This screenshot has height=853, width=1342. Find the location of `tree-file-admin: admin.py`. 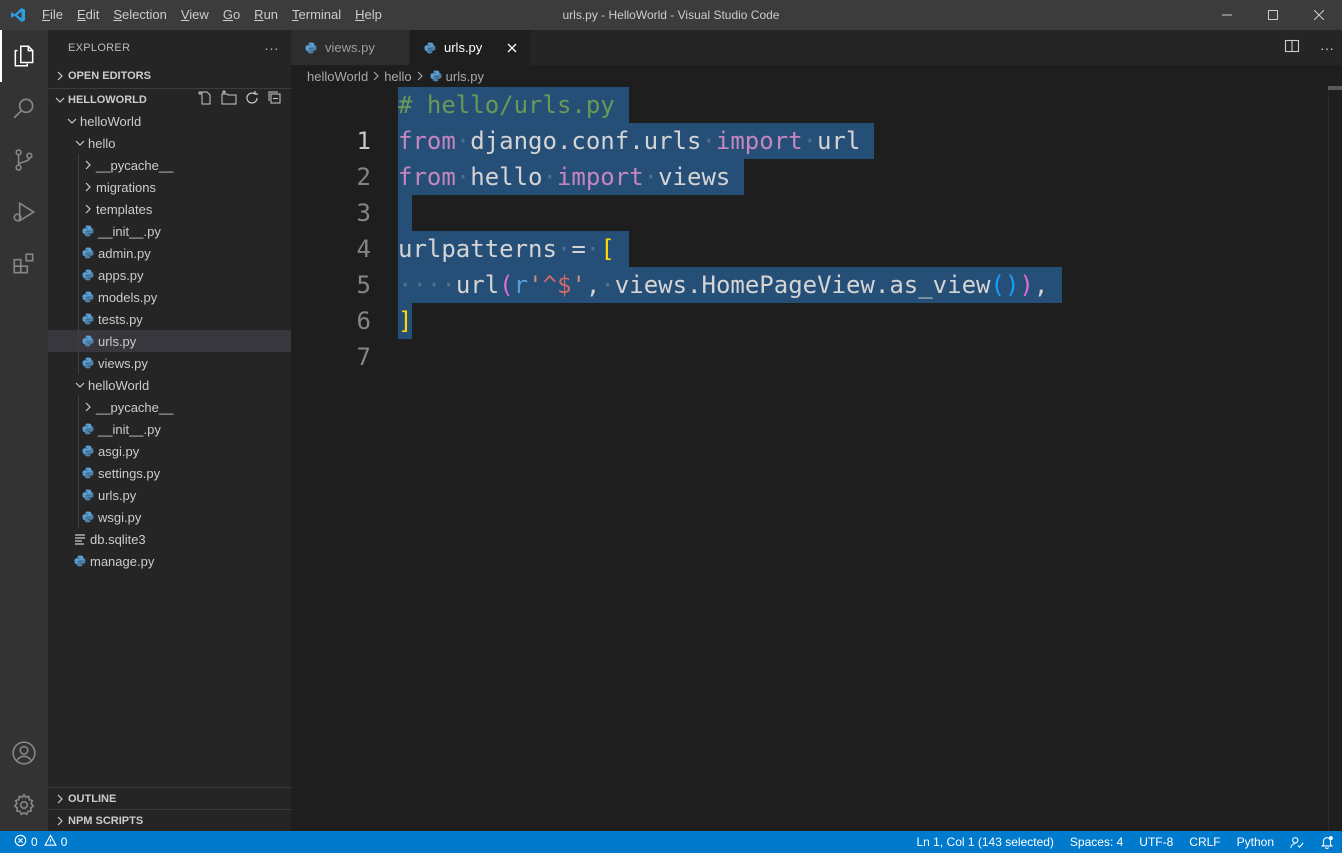

tree-file-admin: admin.py is located at coordinates (169, 253).